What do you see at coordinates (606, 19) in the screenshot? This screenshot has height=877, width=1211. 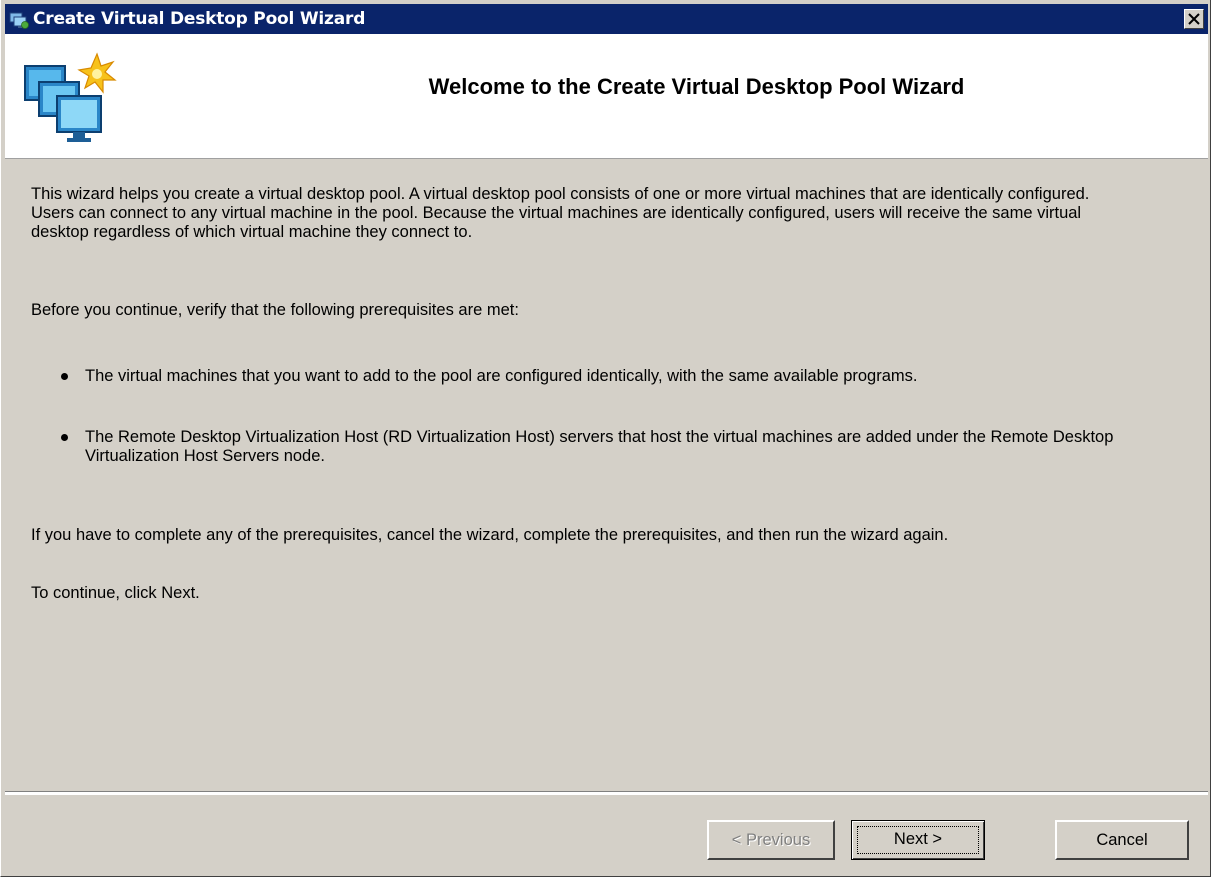 I see `title-bar: Create Virtual Desktop Pool Wizard` at bounding box center [606, 19].